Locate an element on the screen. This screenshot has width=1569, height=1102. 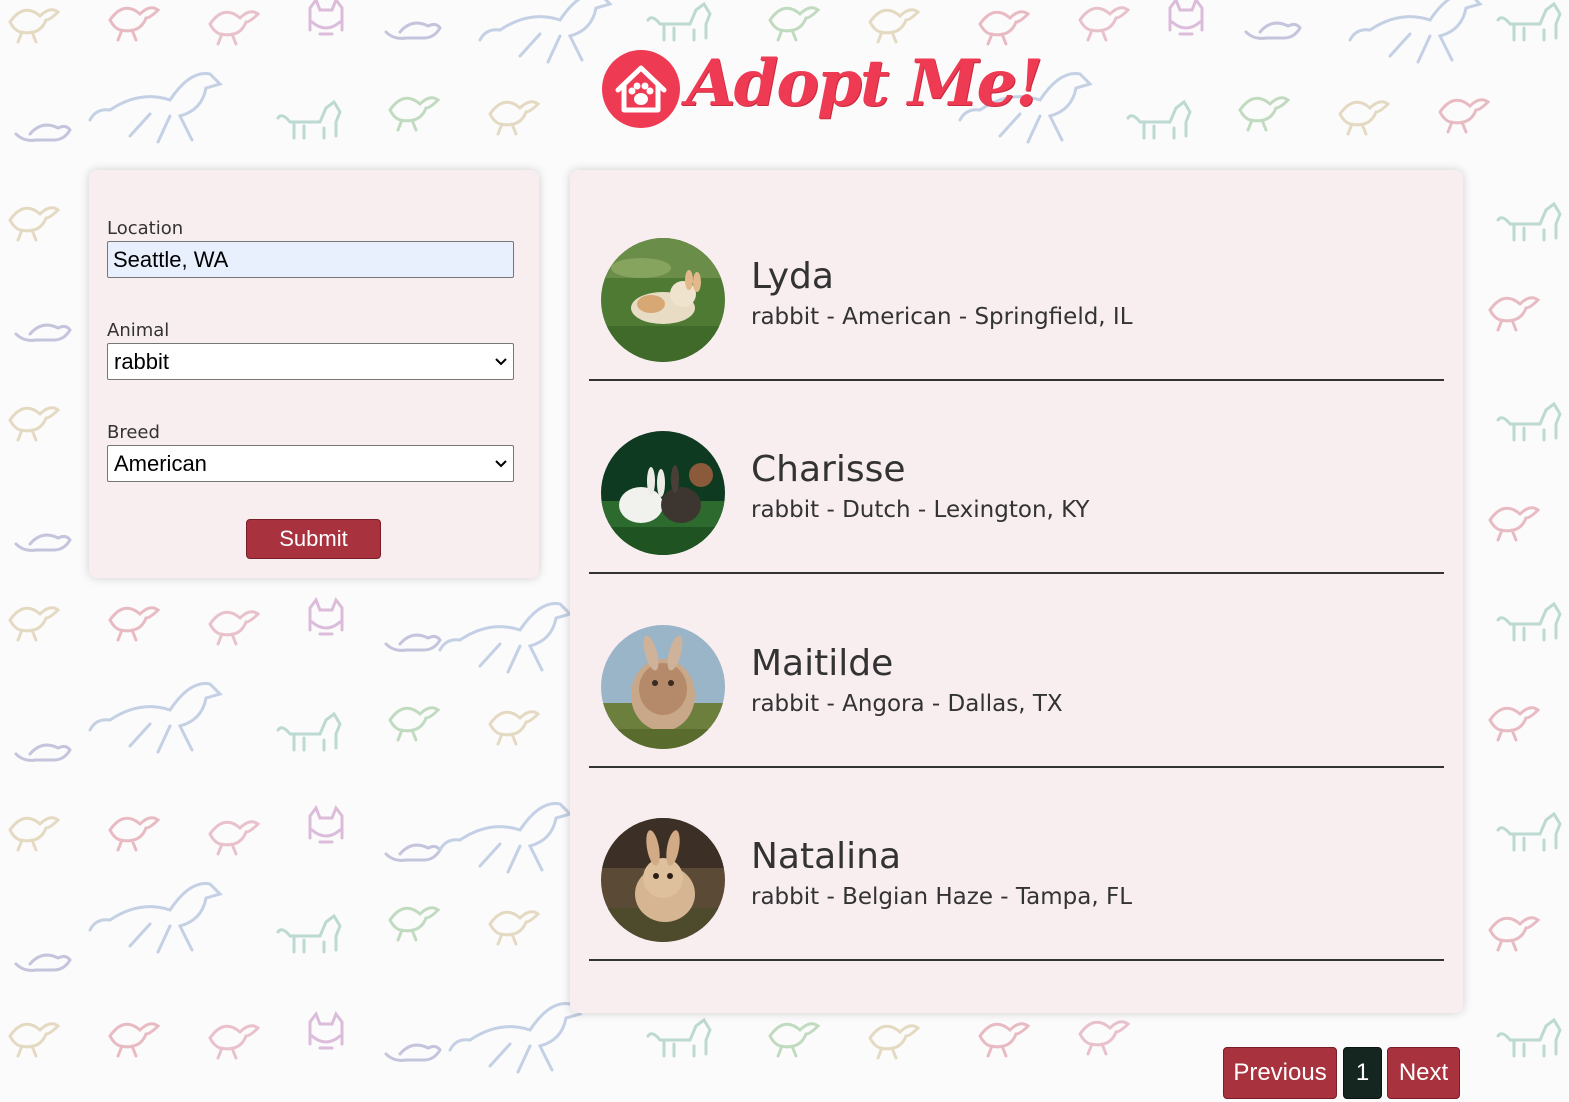
house-paw-icon is located at coordinates (641, 89).